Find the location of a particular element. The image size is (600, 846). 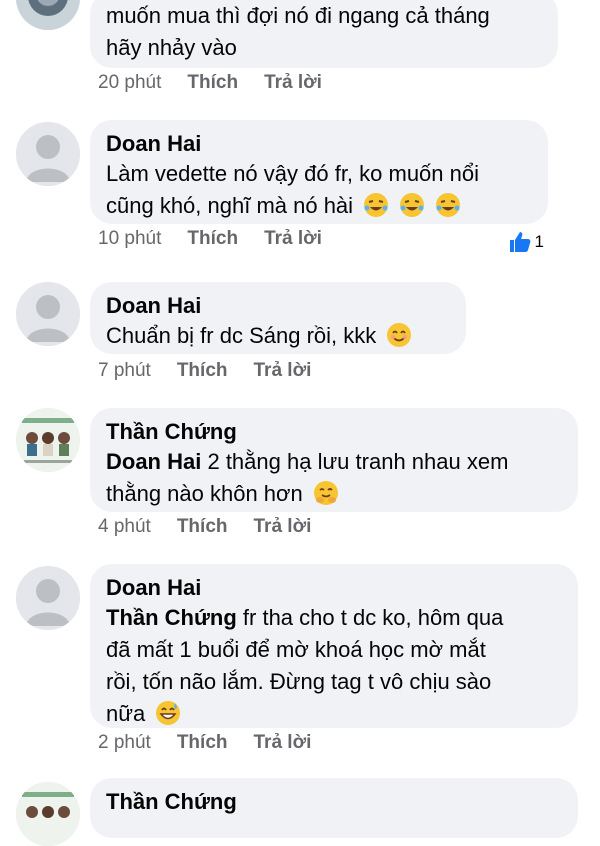

comment-text: hãy nhảy vào is located at coordinates (171, 47).